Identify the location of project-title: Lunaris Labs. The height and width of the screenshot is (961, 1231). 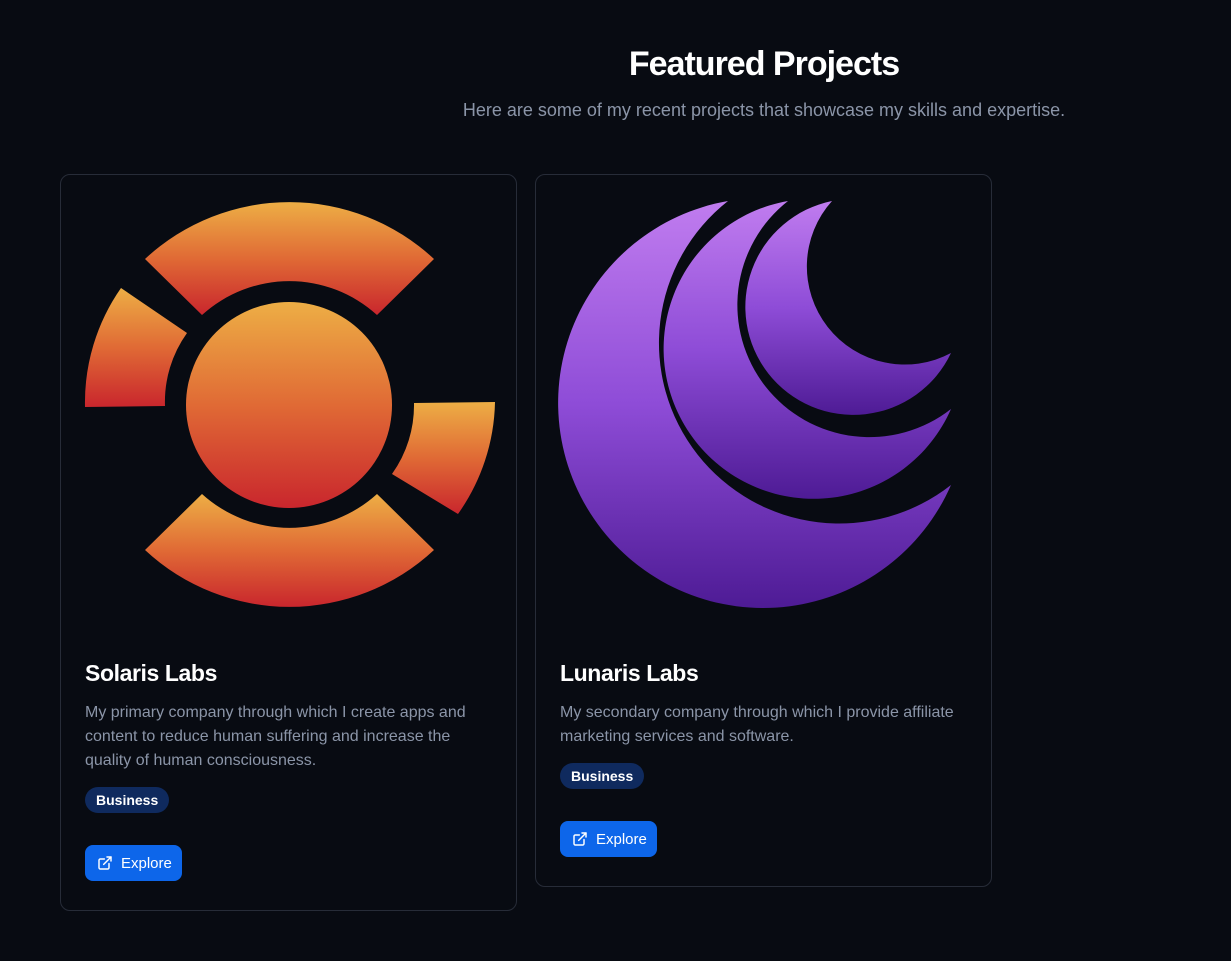
(629, 673).